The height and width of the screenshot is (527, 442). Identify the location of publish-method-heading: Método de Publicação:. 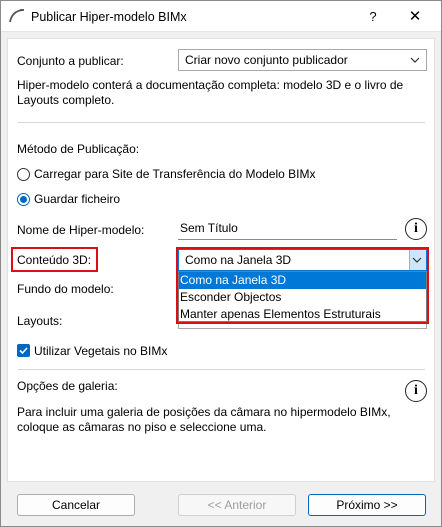
(78, 149).